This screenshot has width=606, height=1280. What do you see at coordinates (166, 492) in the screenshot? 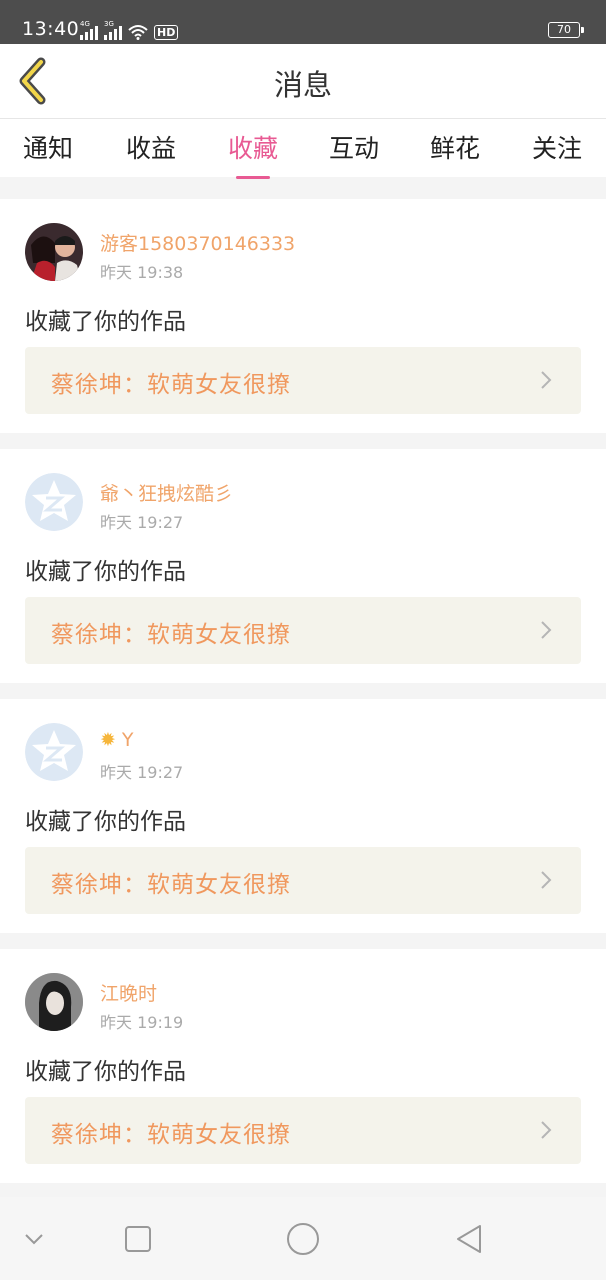
I see `username: 爺丶狂拽炫酷彡` at bounding box center [166, 492].